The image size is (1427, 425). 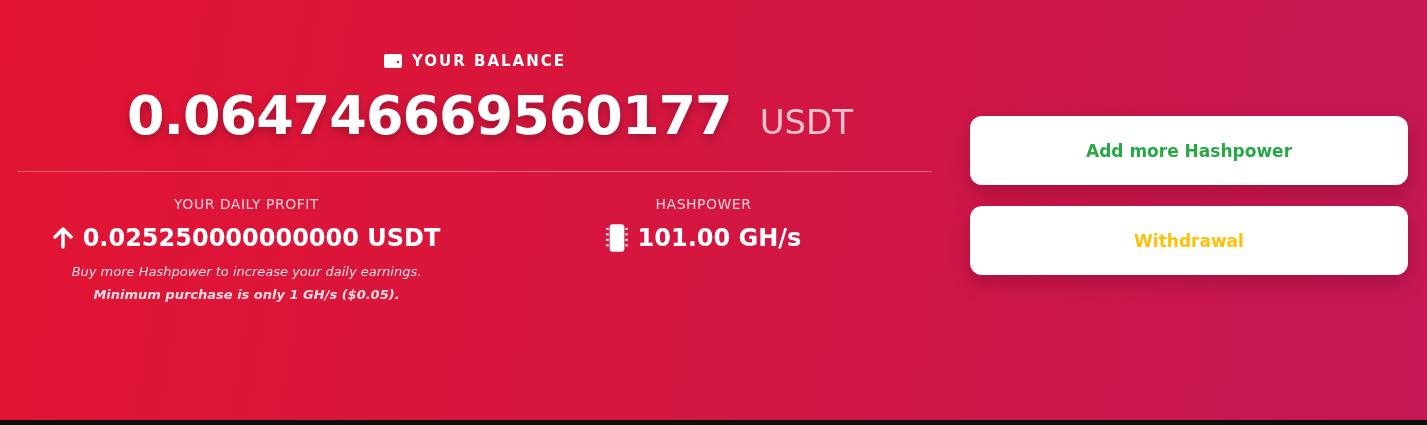 What do you see at coordinates (261, 238) in the screenshot?
I see `daily-profit-value: 0.025250000000000 USDT` at bounding box center [261, 238].